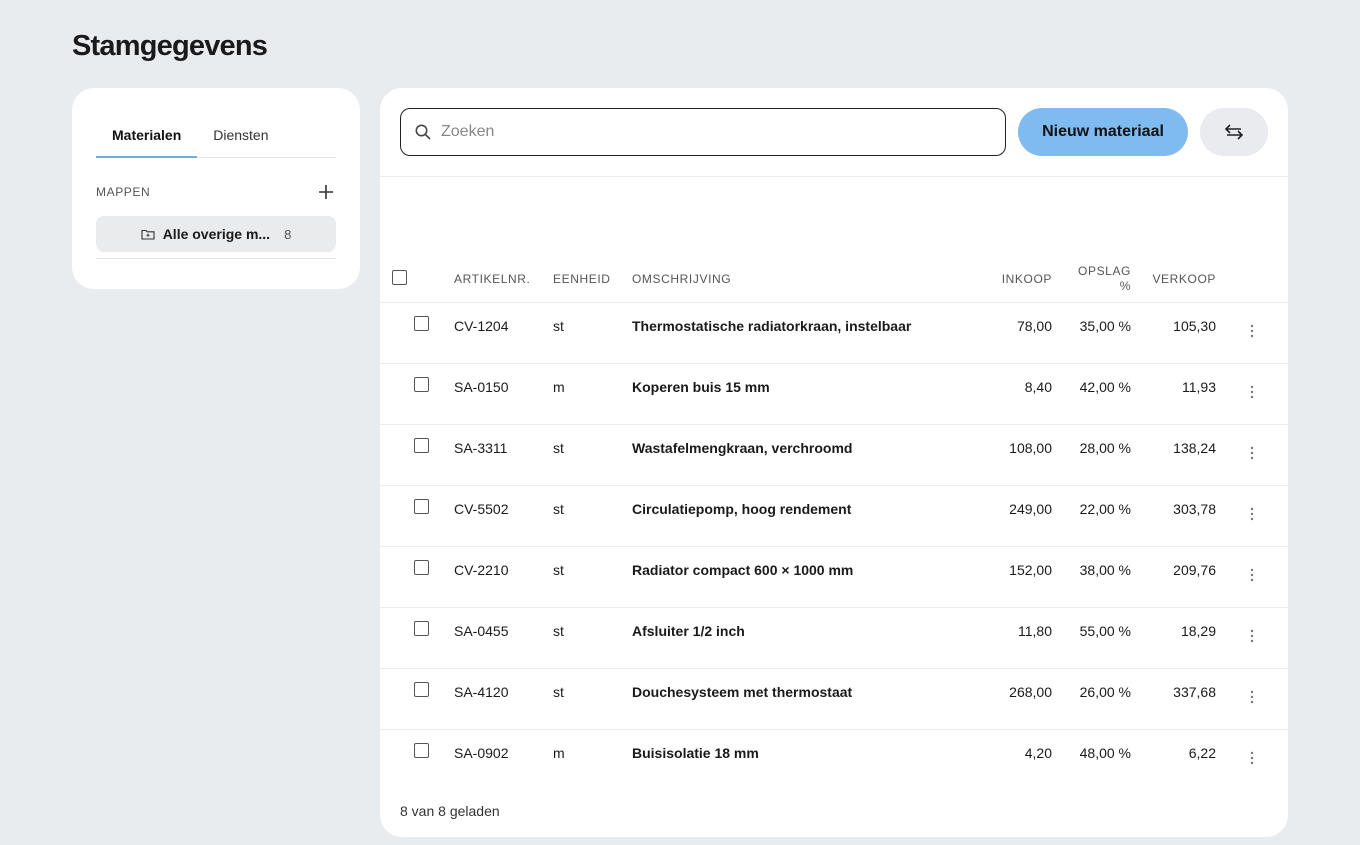 This screenshot has height=845, width=1360. Describe the element at coordinates (1173, 455) in the screenshot. I see `cell-sale: 138,24` at that location.